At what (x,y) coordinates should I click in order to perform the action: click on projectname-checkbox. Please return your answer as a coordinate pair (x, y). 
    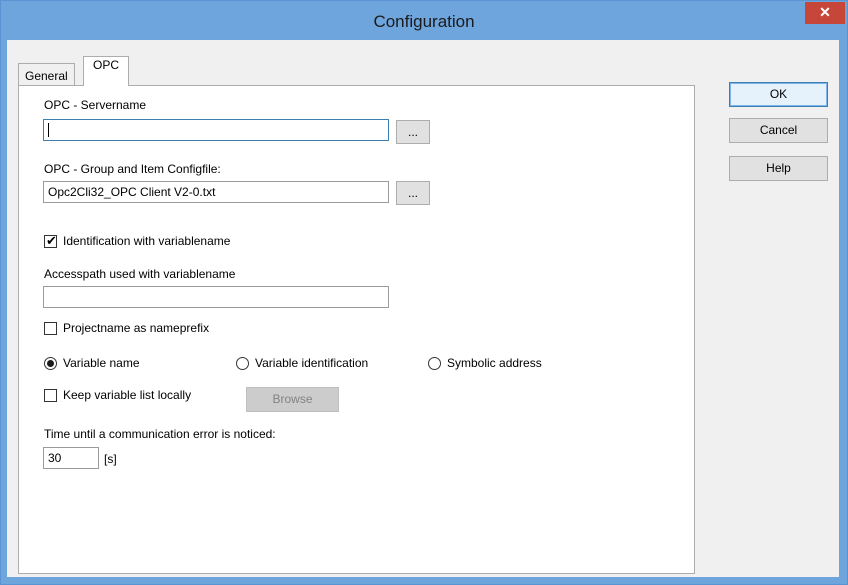
    Looking at the image, I should click on (50, 328).